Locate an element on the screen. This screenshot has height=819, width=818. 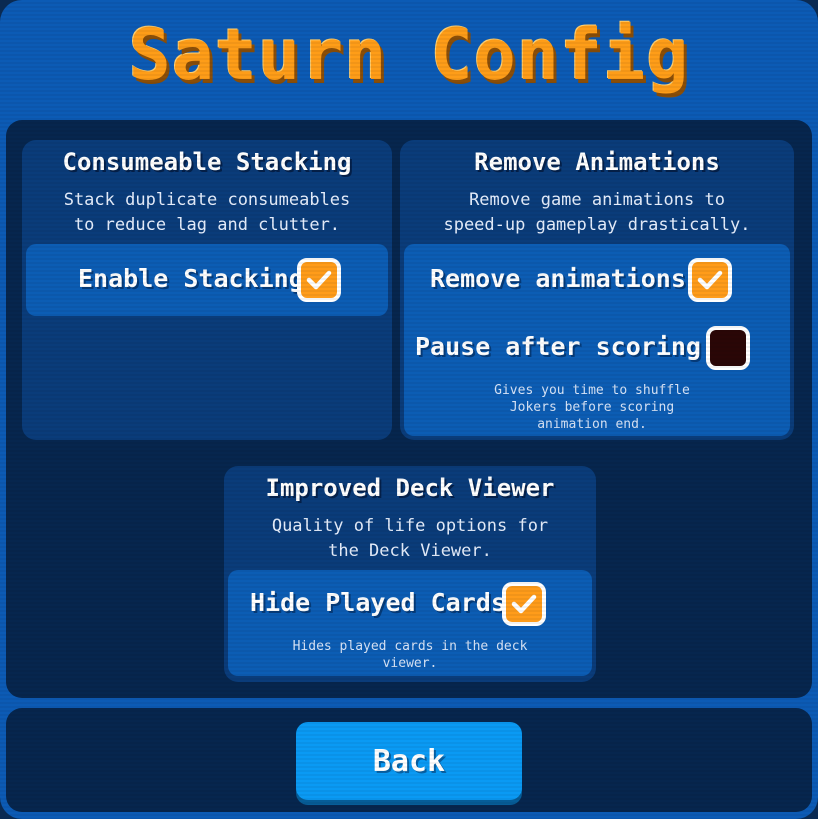
enable-stacking-checkbox is located at coordinates (319, 280).